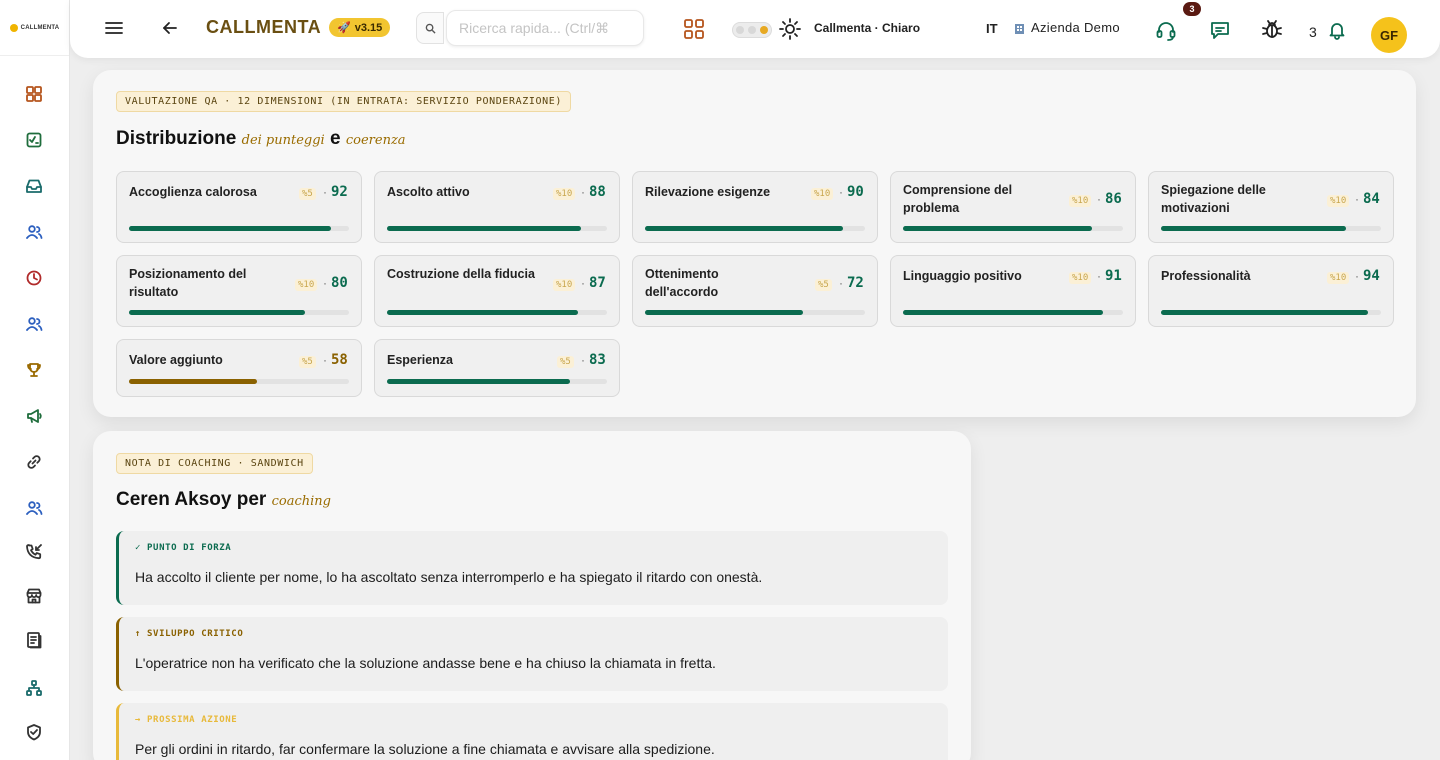  I want to click on dimension-score: 72, so click(855, 283).